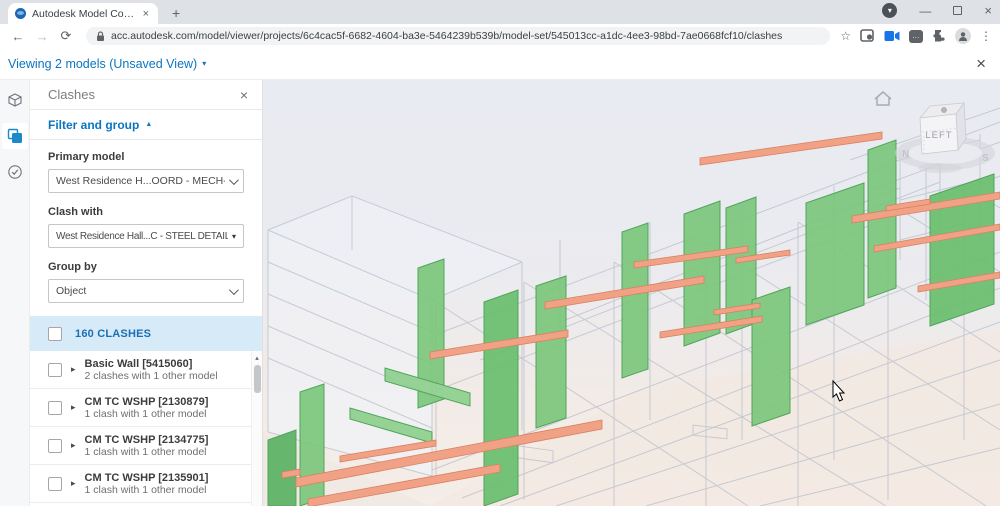  What do you see at coordinates (42, 36) in the screenshot?
I see `forward-button: →` at bounding box center [42, 36].